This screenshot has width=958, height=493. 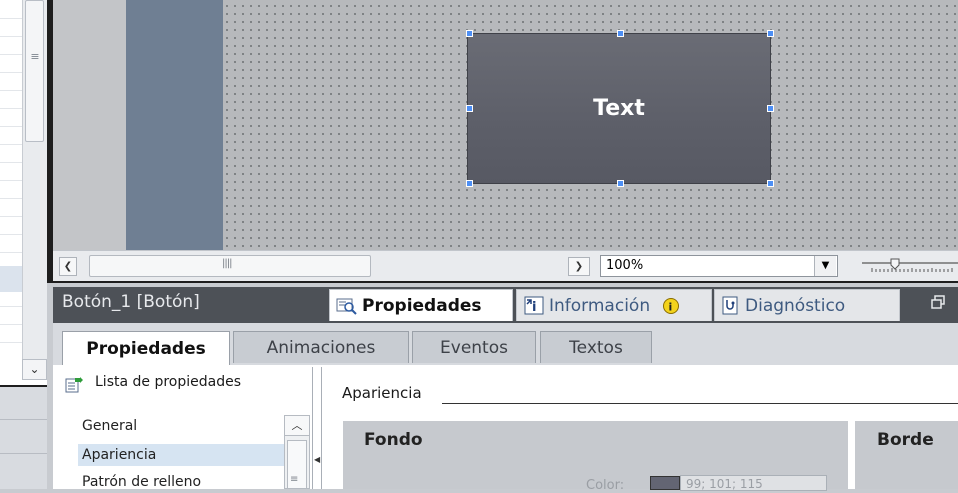 What do you see at coordinates (469, 33) in the screenshot?
I see `resize-handle-nw` at bounding box center [469, 33].